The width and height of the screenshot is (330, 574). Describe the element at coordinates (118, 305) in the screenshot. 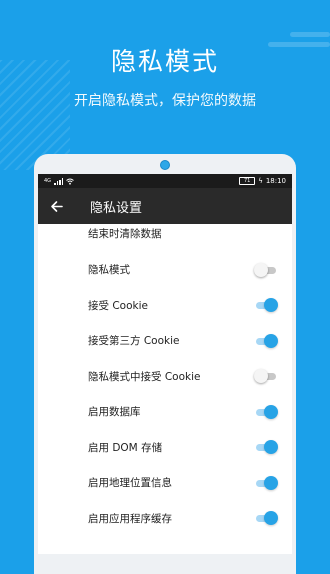

I see `settings-row-label: 接受 Cookie` at that location.